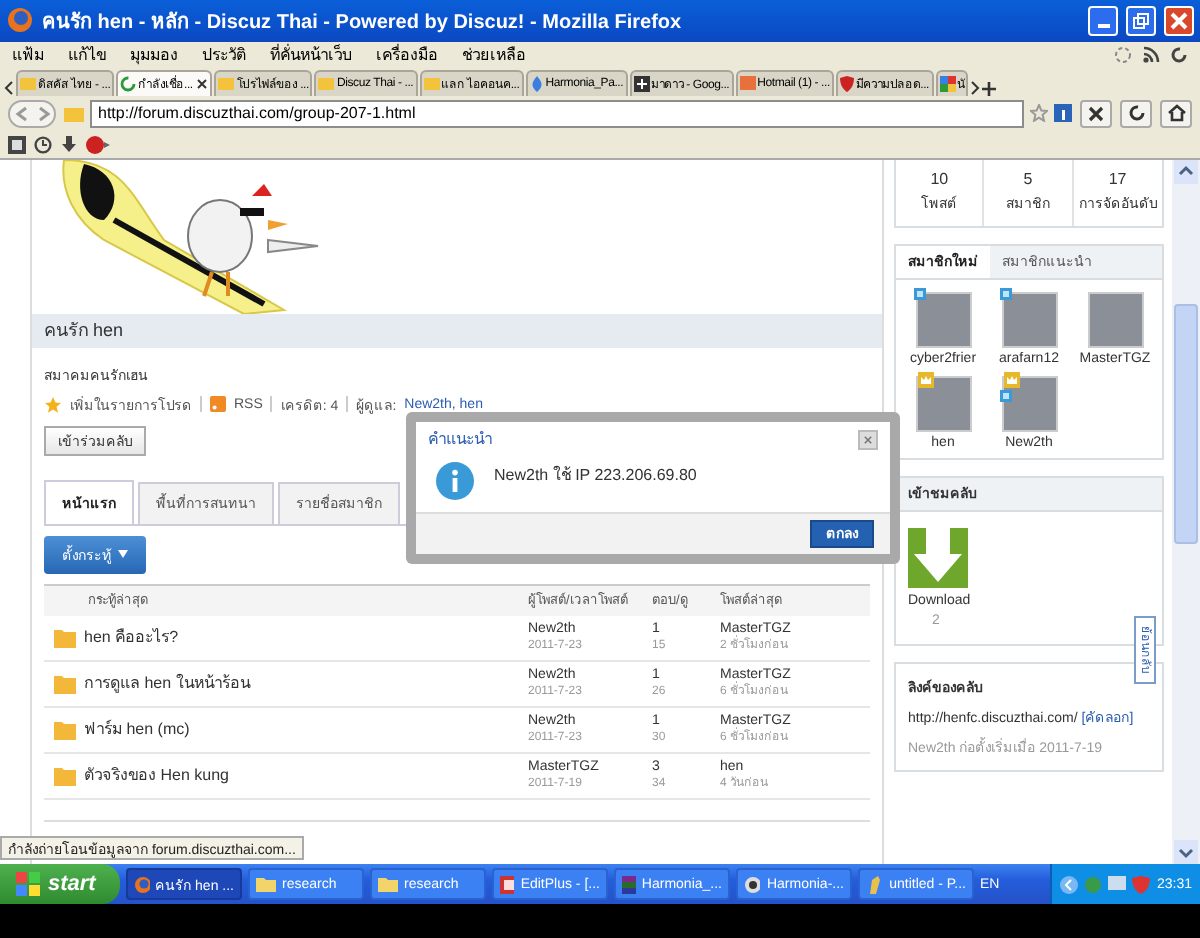 This screenshot has height=938, width=1200. I want to click on stat-value: 10, so click(939, 179).